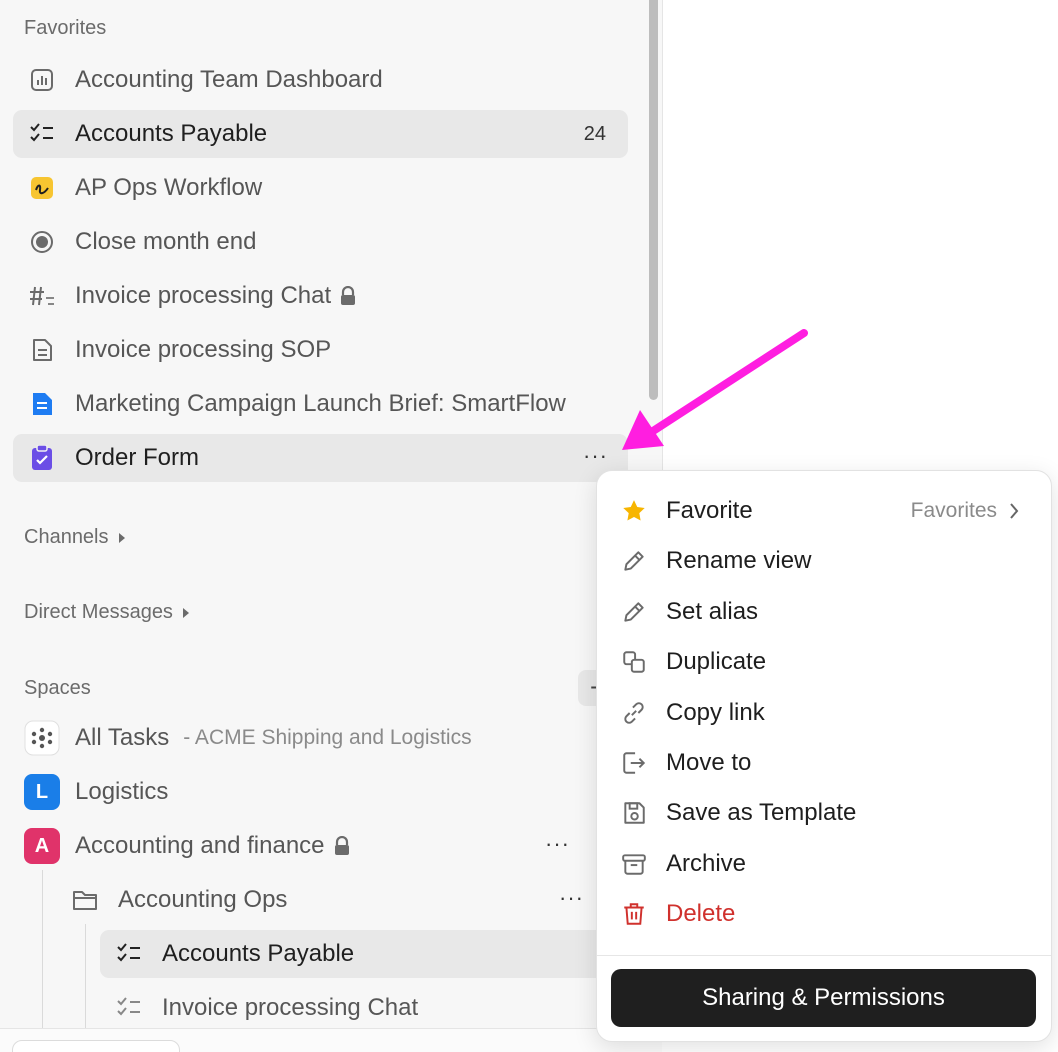  What do you see at coordinates (166, 241) in the screenshot?
I see `favorite-item-label: Close month end` at bounding box center [166, 241].